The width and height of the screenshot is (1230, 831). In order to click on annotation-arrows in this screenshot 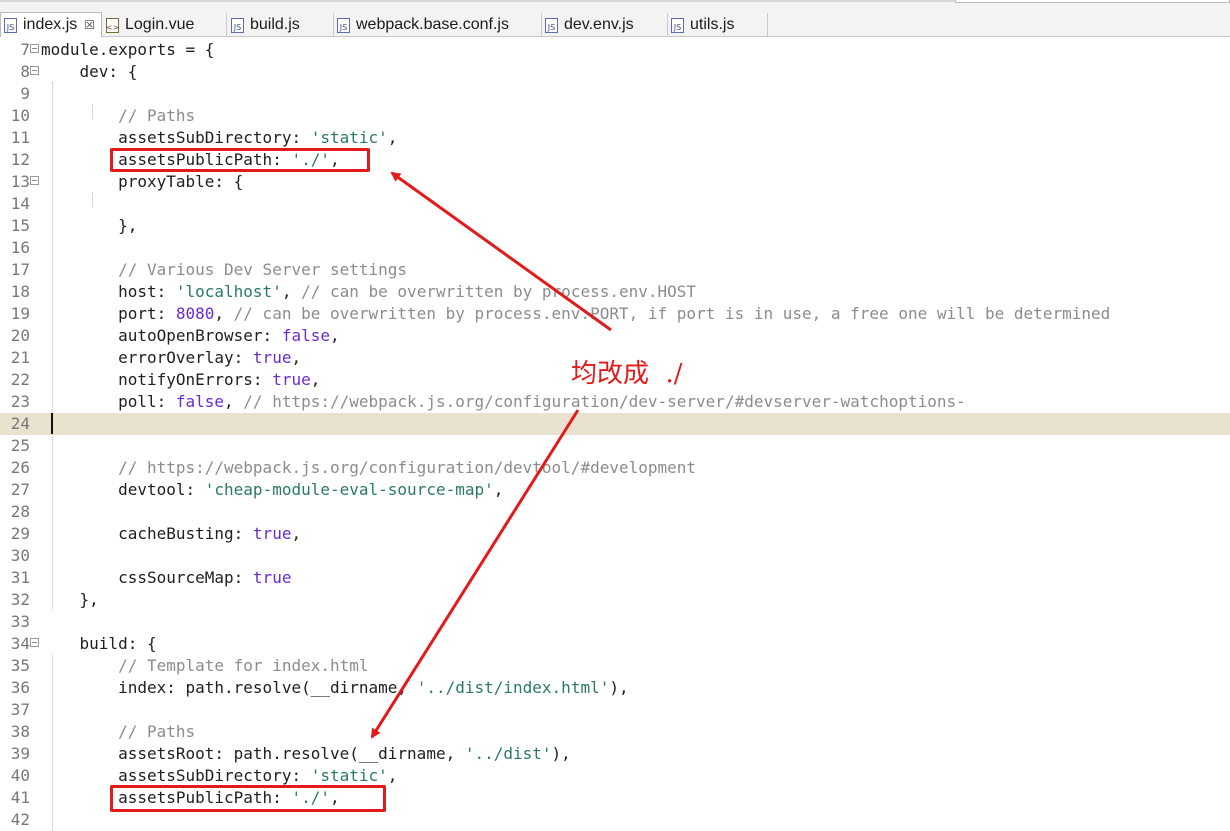, I will do `click(491, 455)`.